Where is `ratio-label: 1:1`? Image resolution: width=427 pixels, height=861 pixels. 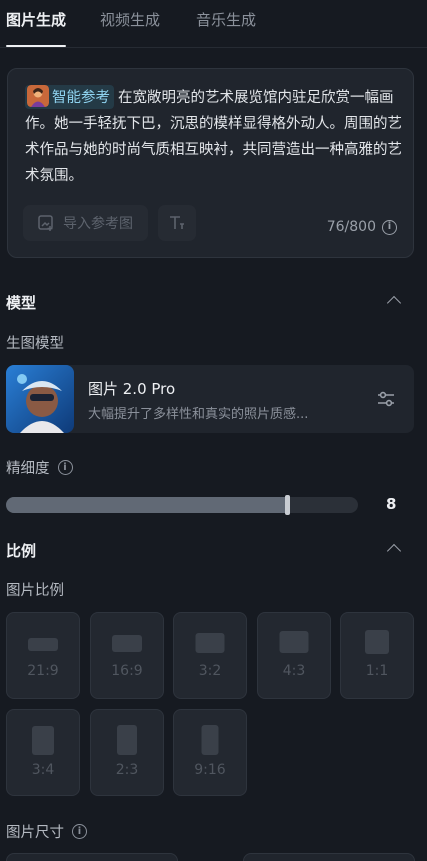
ratio-label: 1:1 is located at coordinates (377, 671).